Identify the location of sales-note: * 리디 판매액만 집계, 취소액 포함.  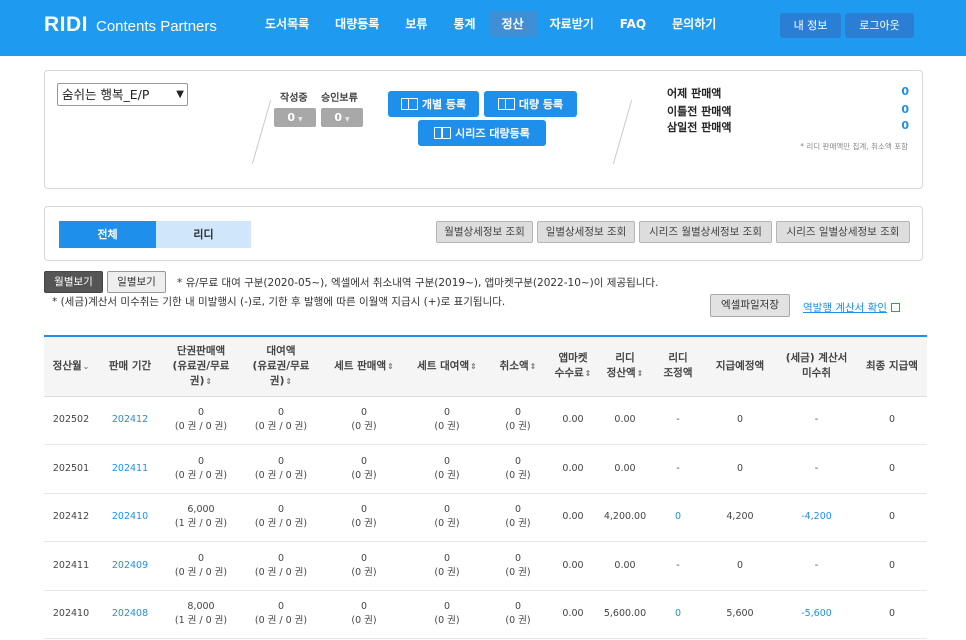
(854, 146).